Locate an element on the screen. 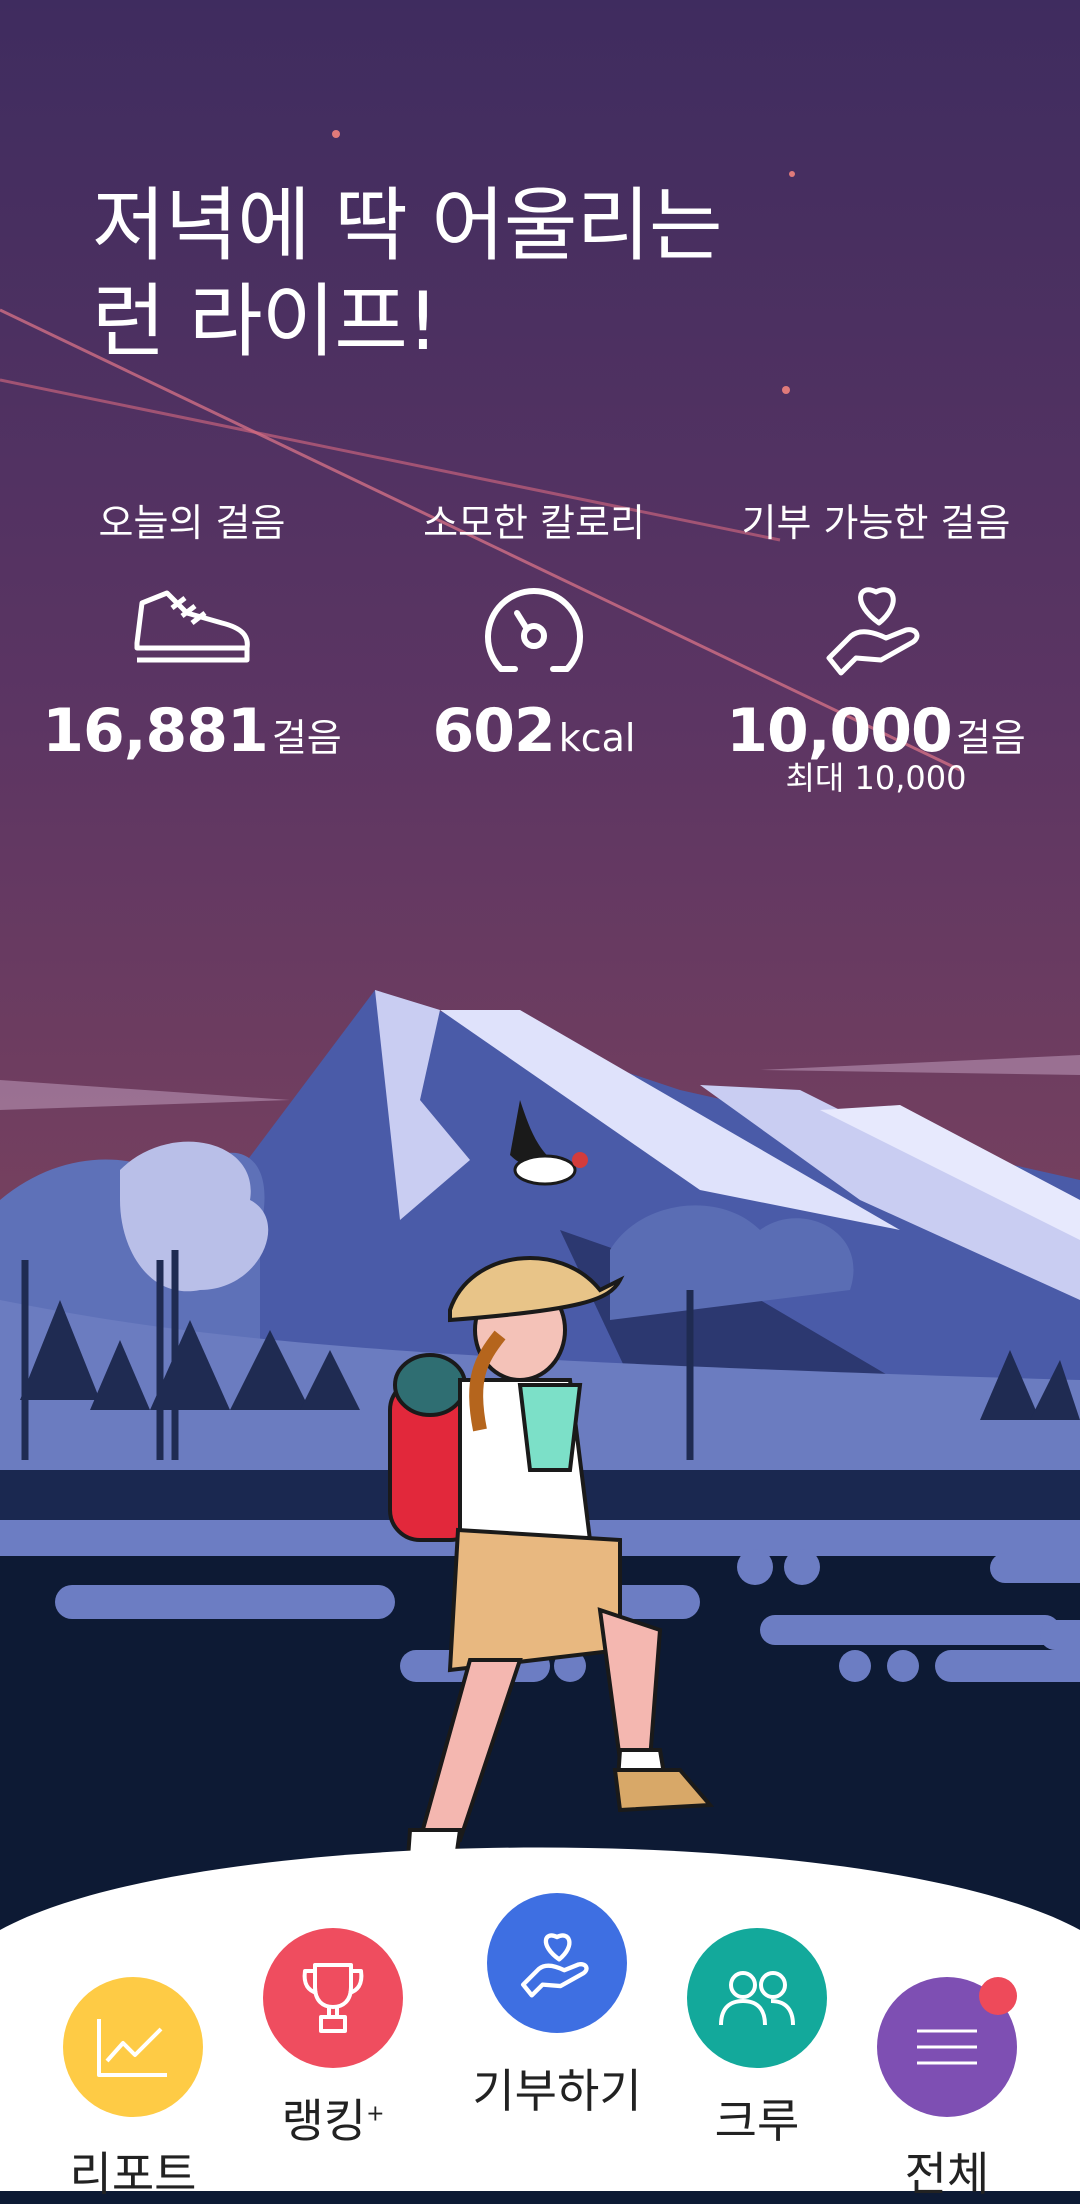  ranking-button is located at coordinates (333, 1998).